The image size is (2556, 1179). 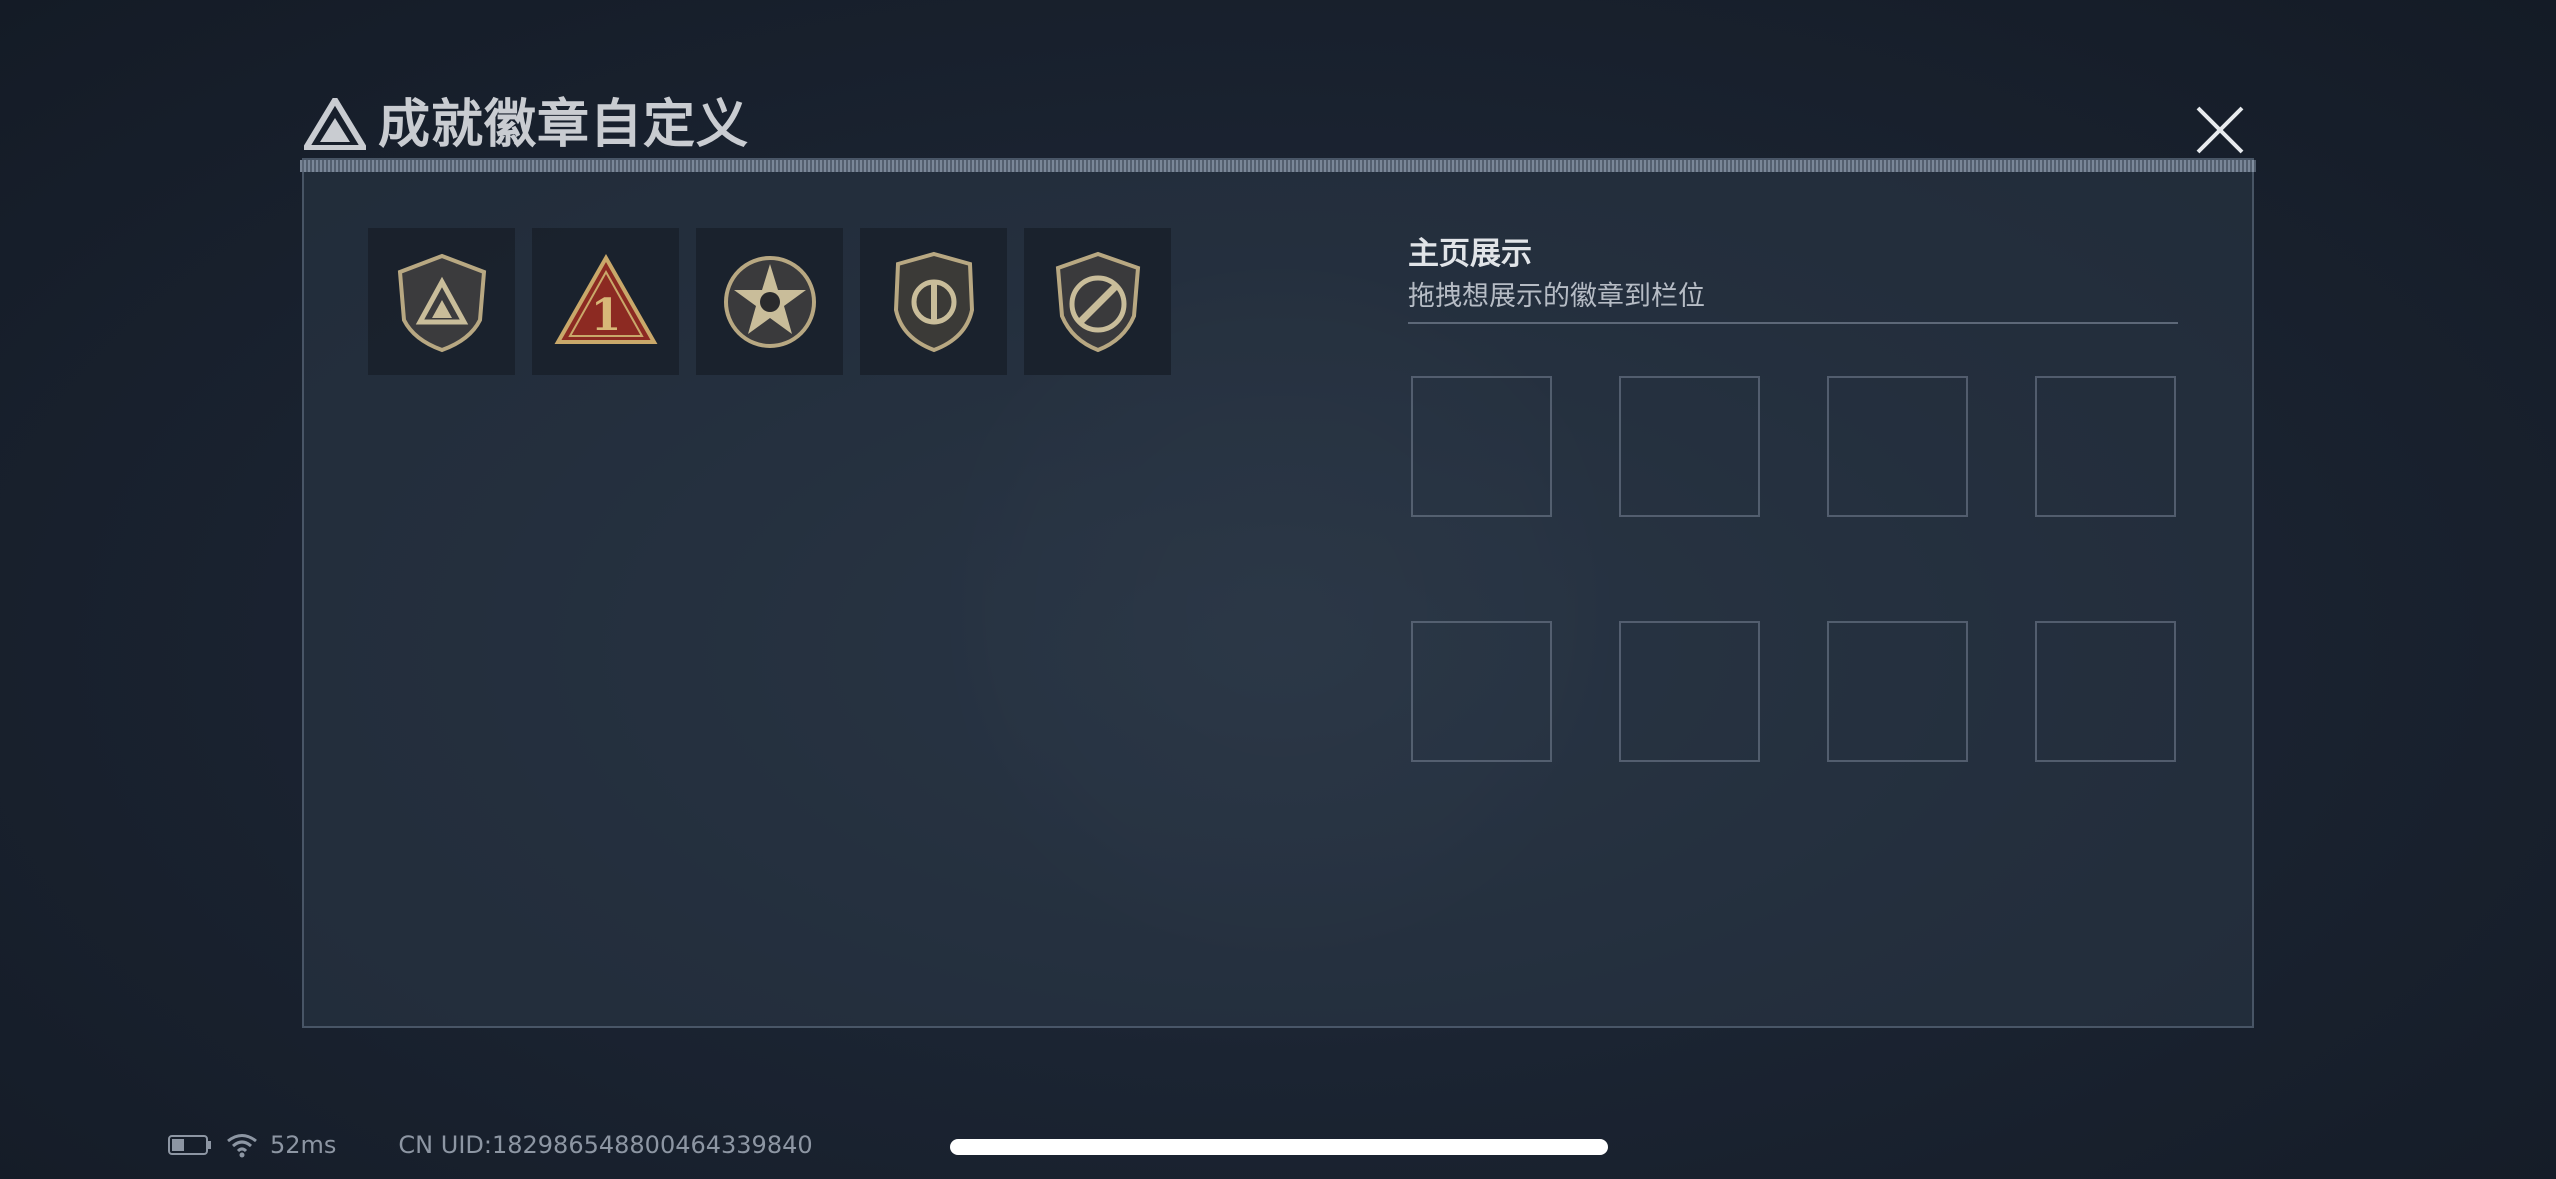 I want to click on home-indicator, so click(x=1279, y=1147).